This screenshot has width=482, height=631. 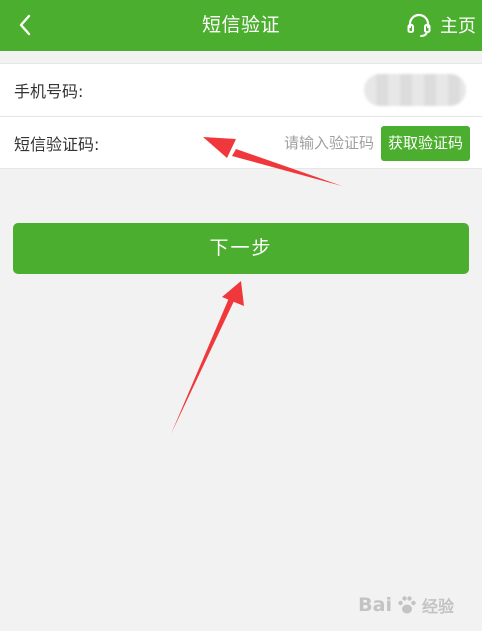 I want to click on baidu-jingyan-watermark: Bai 经验, so click(x=406, y=605).